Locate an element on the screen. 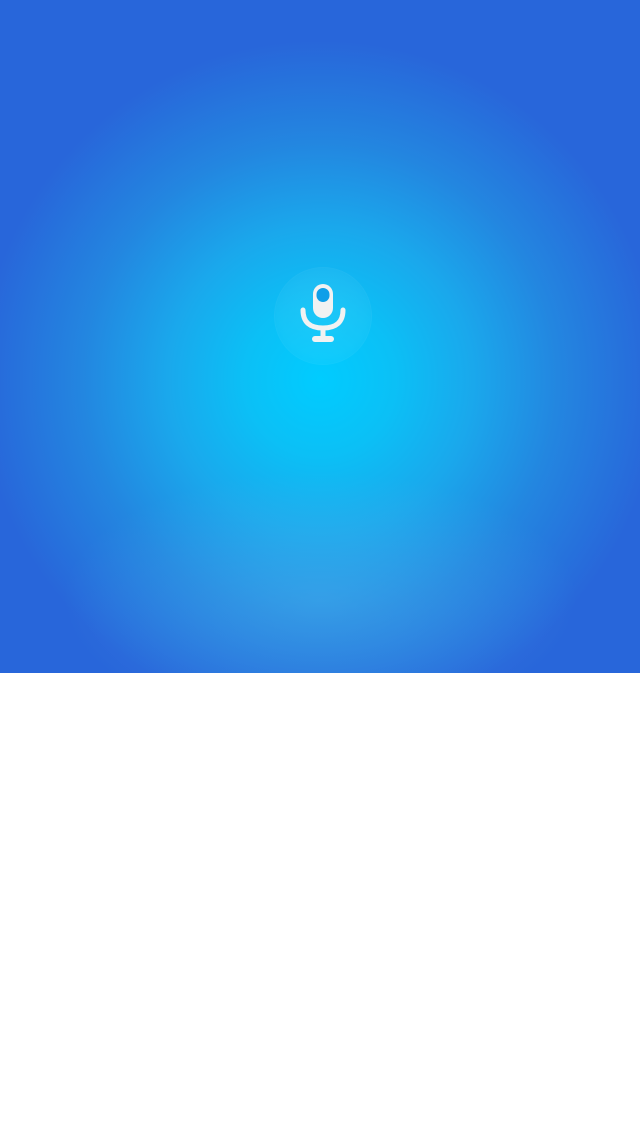 The height and width of the screenshot is (1138, 640). microphone-button is located at coordinates (323, 316).